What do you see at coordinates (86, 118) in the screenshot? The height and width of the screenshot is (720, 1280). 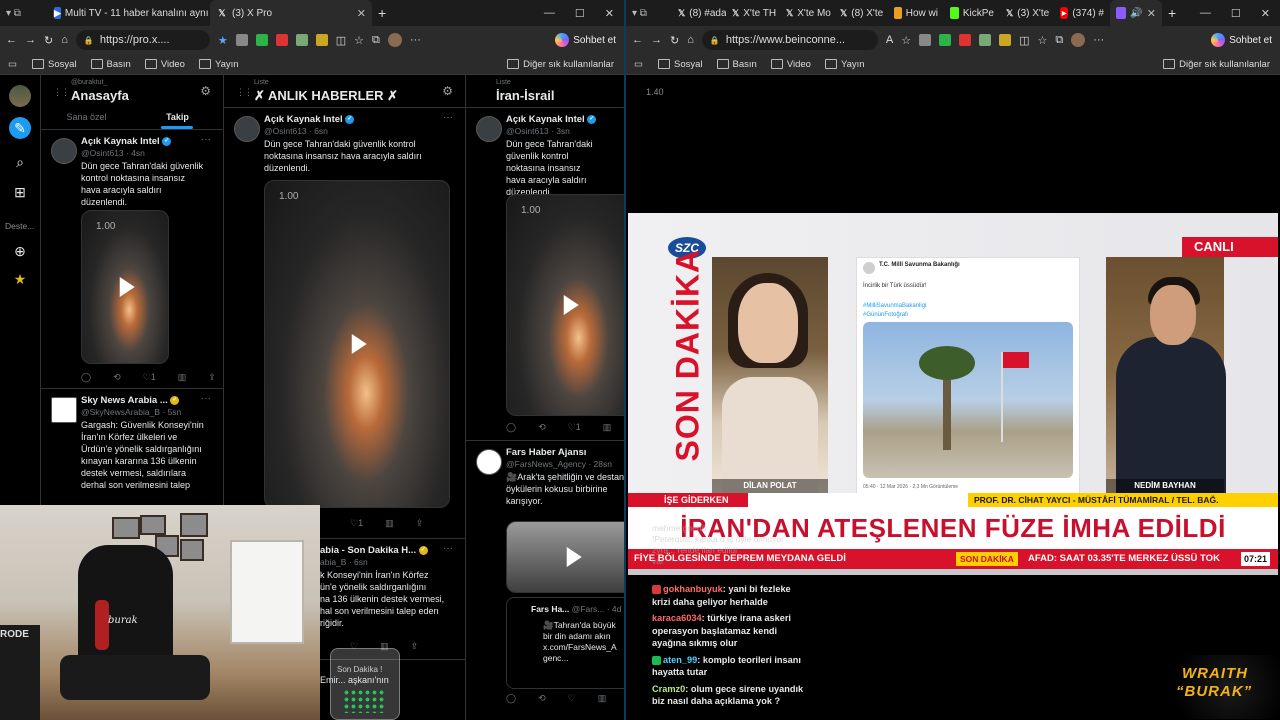 I see `tab-for-you: Sana özel` at bounding box center [86, 118].